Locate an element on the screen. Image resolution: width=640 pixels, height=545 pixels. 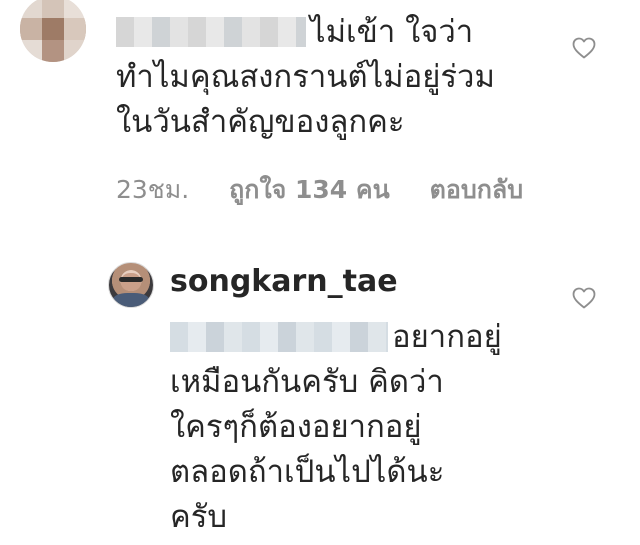
comment-line: อยากอยู่ is located at coordinates (447, 337).